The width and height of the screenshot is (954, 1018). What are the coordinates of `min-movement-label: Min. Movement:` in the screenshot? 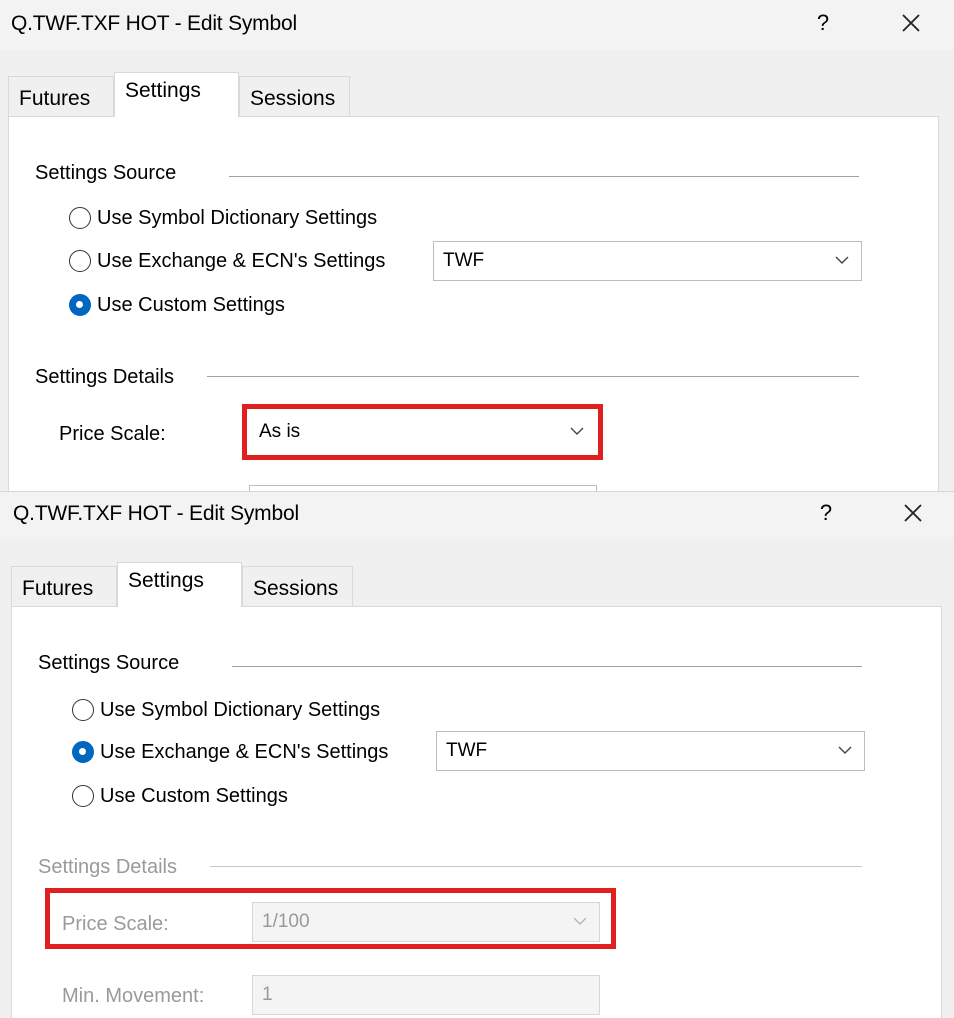 It's located at (133, 996).